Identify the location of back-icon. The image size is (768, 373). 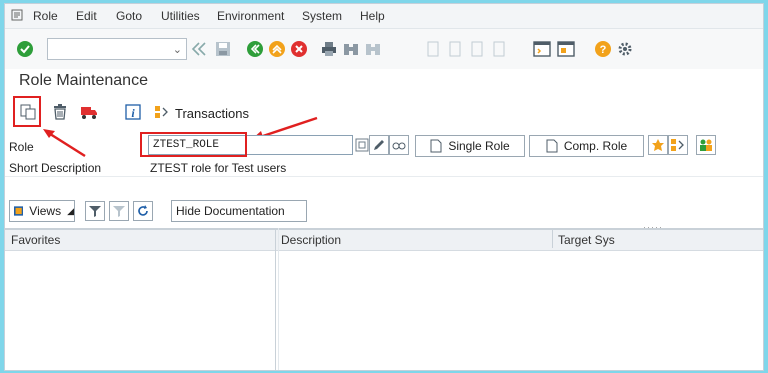
(255, 49).